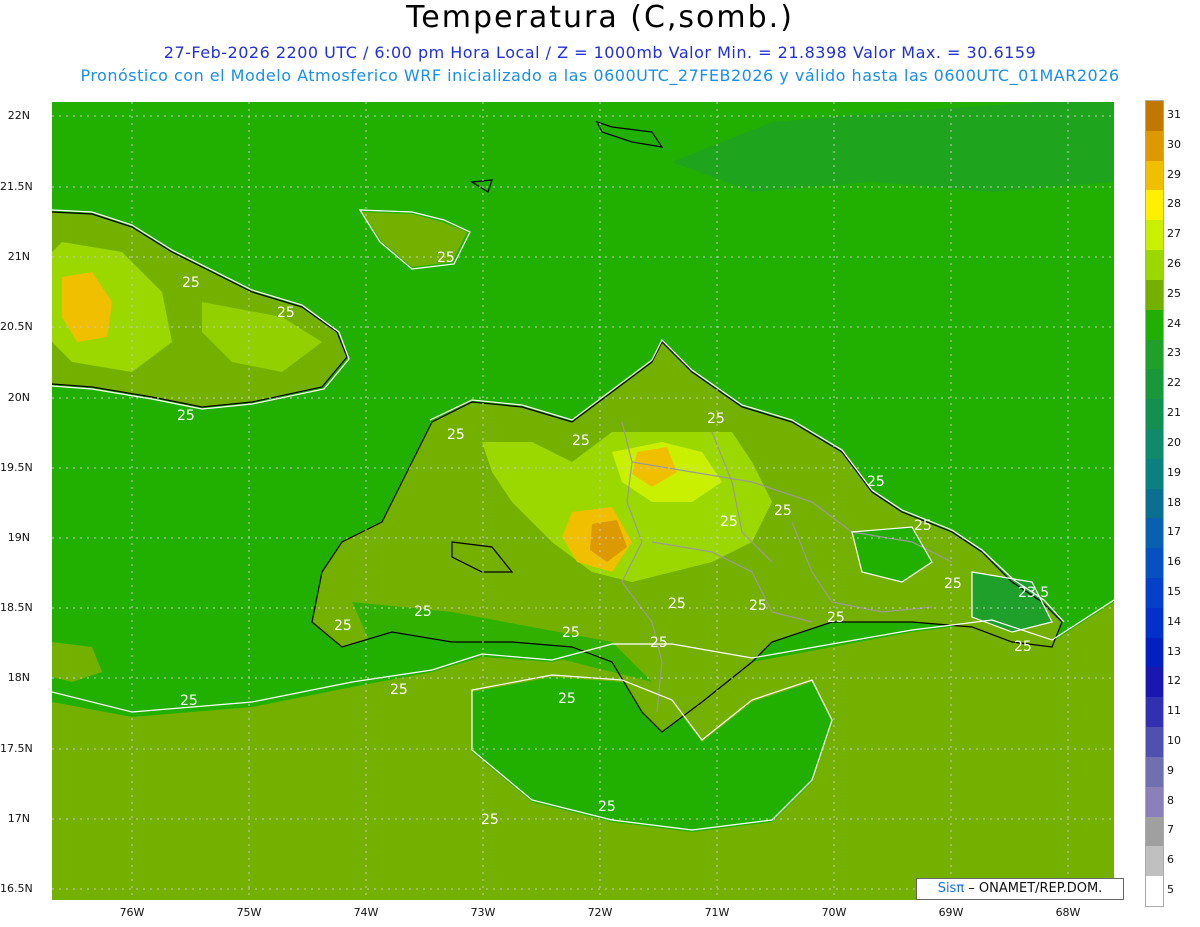 Image resolution: width=1200 pixels, height=927 pixels. I want to click on colorbar-label: 30, so click(1174, 144).